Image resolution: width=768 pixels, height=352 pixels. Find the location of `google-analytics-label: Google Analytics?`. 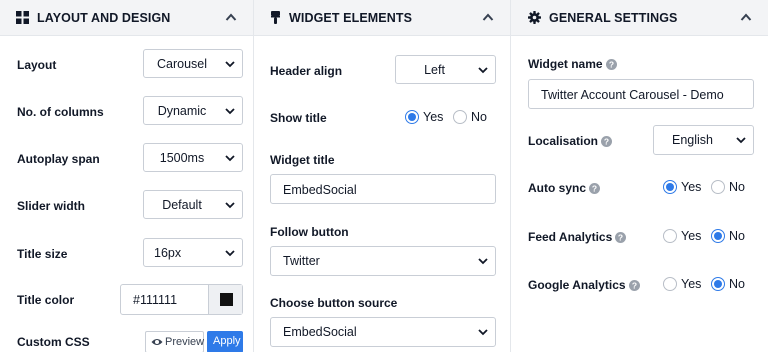

google-analytics-label: Google Analytics? is located at coordinates (584, 285).